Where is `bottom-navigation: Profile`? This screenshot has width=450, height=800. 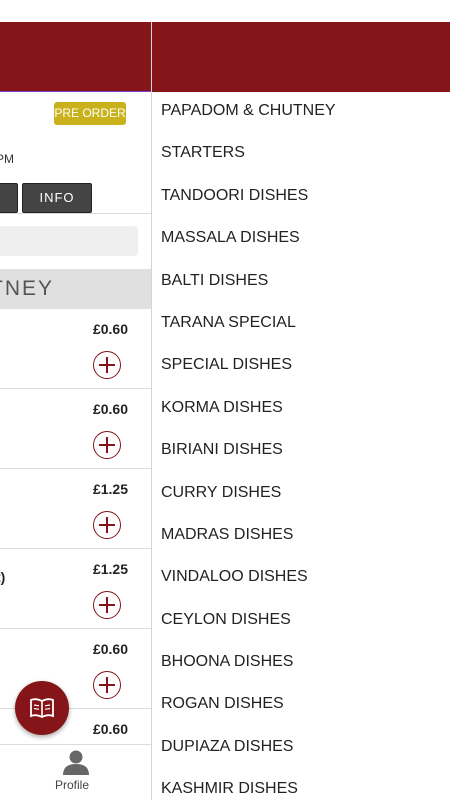 bottom-navigation: Profile is located at coordinates (75, 772).